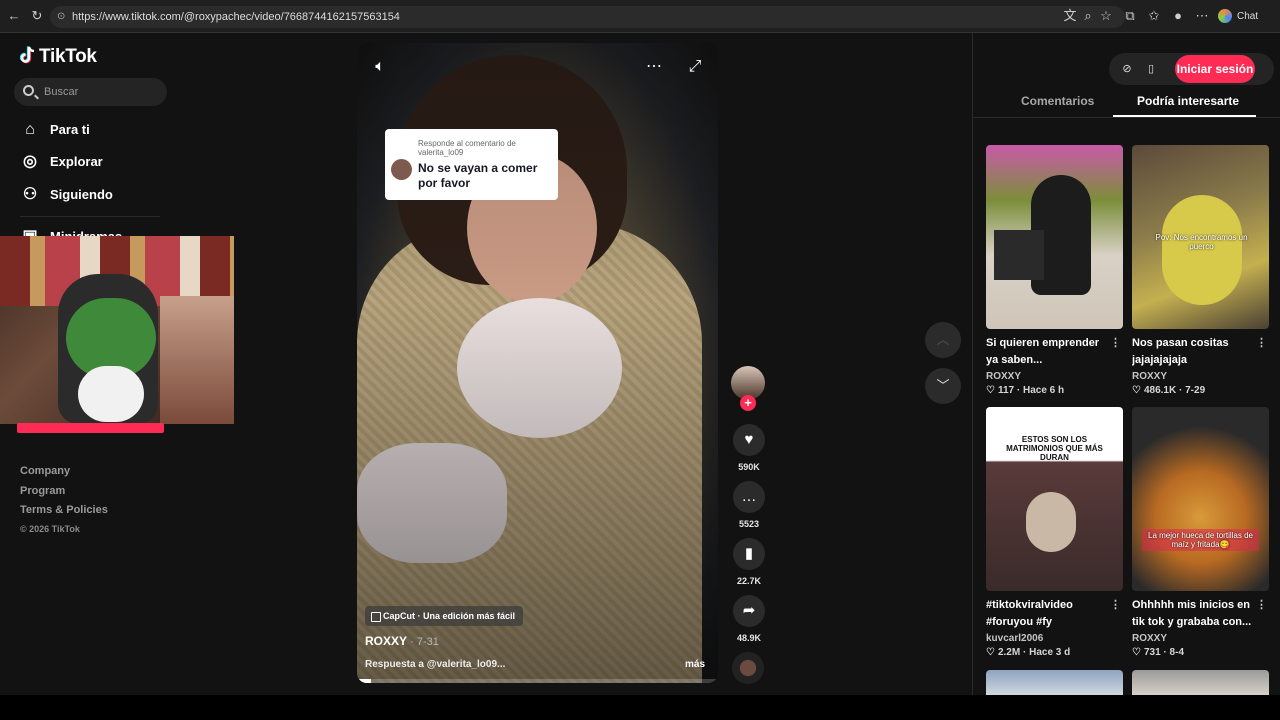 This screenshot has height=720, width=1280. What do you see at coordinates (364, 681) in the screenshot?
I see `progress-fill` at bounding box center [364, 681].